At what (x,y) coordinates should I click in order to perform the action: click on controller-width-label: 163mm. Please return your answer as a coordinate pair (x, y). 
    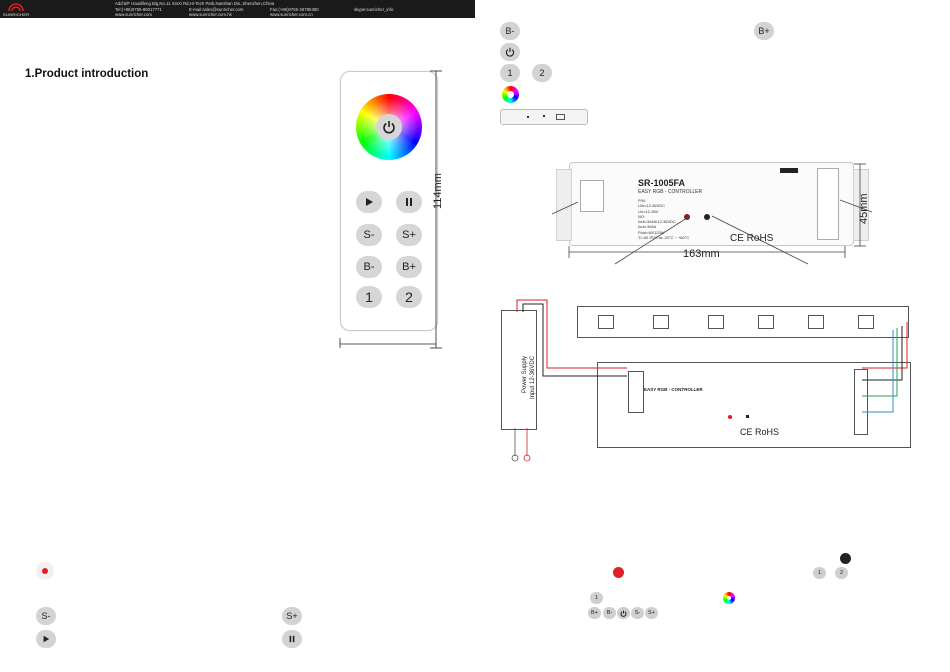
    Looking at the image, I should click on (701, 254).